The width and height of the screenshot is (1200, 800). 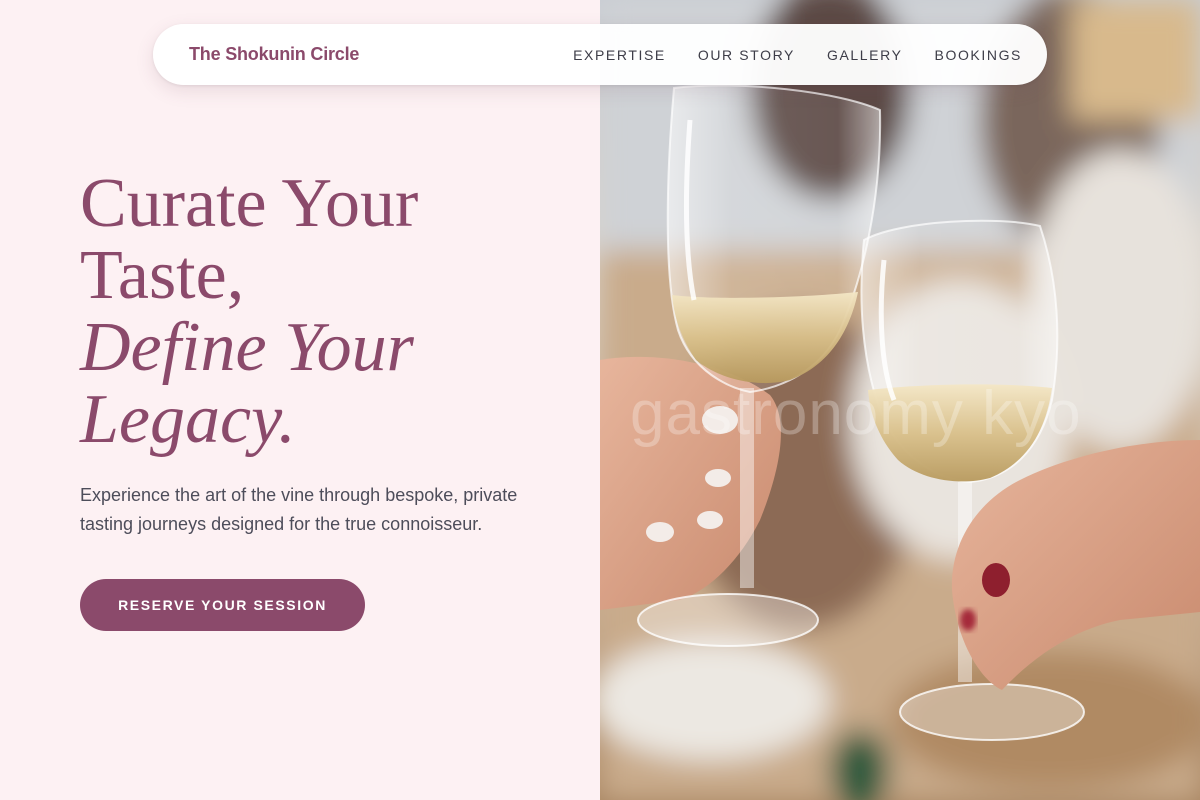 What do you see at coordinates (865, 55) in the screenshot?
I see `nav-link-gallery: GALLERY` at bounding box center [865, 55].